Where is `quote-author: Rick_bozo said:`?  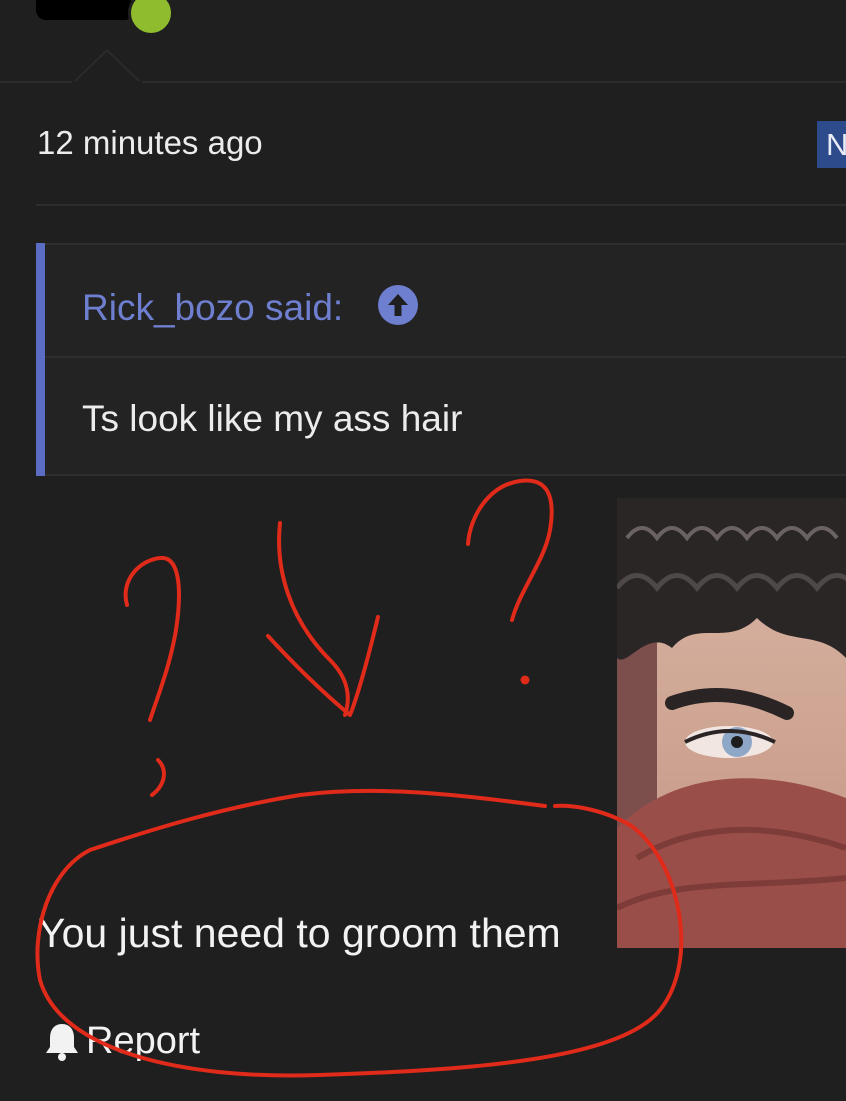
quote-author: Rick_bozo said: is located at coordinates (212, 308).